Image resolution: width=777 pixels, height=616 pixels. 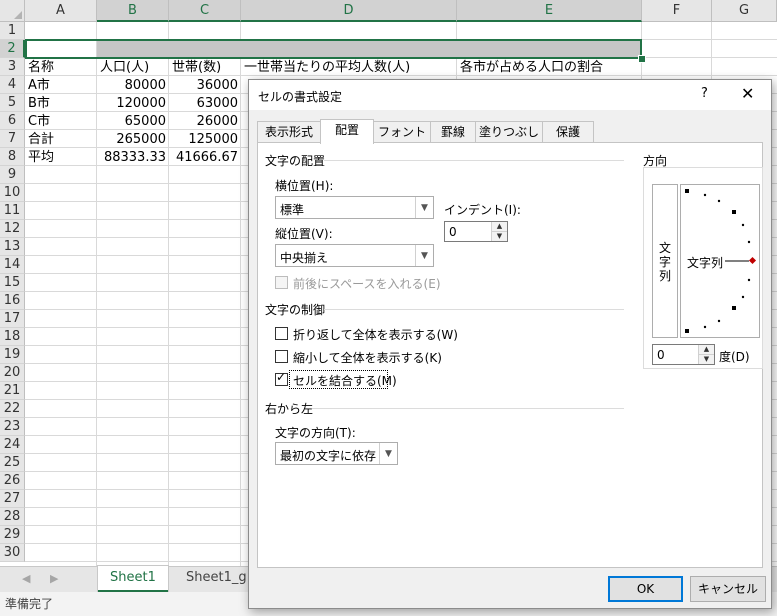 I want to click on horizontal-label: 横位置(H):, so click(x=304, y=186).